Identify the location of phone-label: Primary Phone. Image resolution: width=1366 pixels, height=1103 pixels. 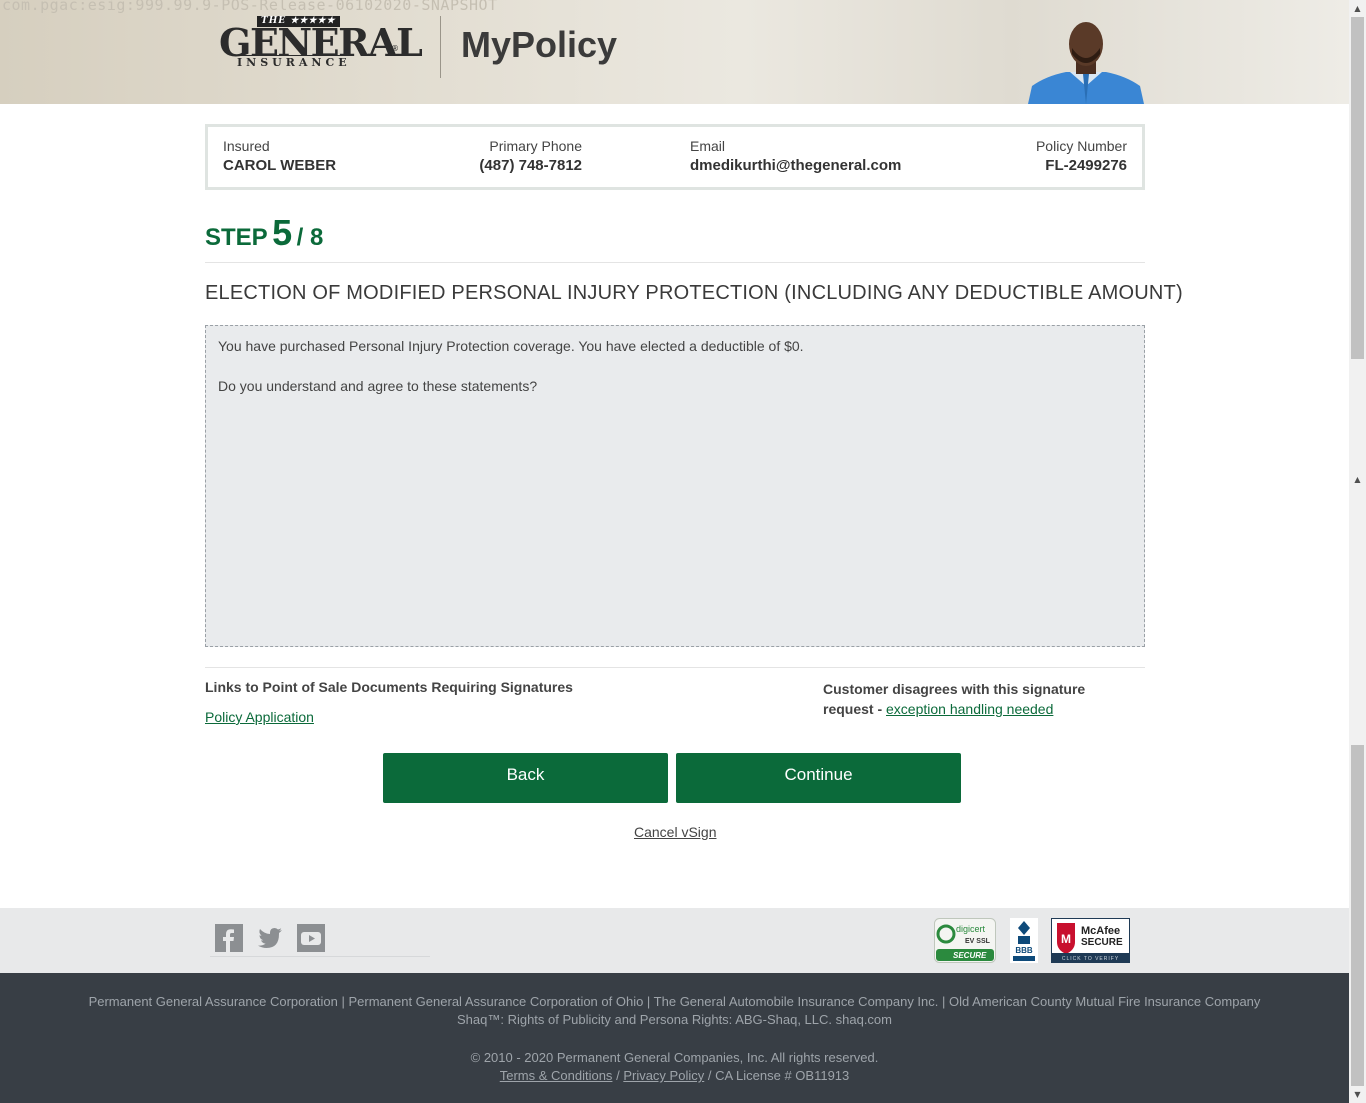
(535, 146).